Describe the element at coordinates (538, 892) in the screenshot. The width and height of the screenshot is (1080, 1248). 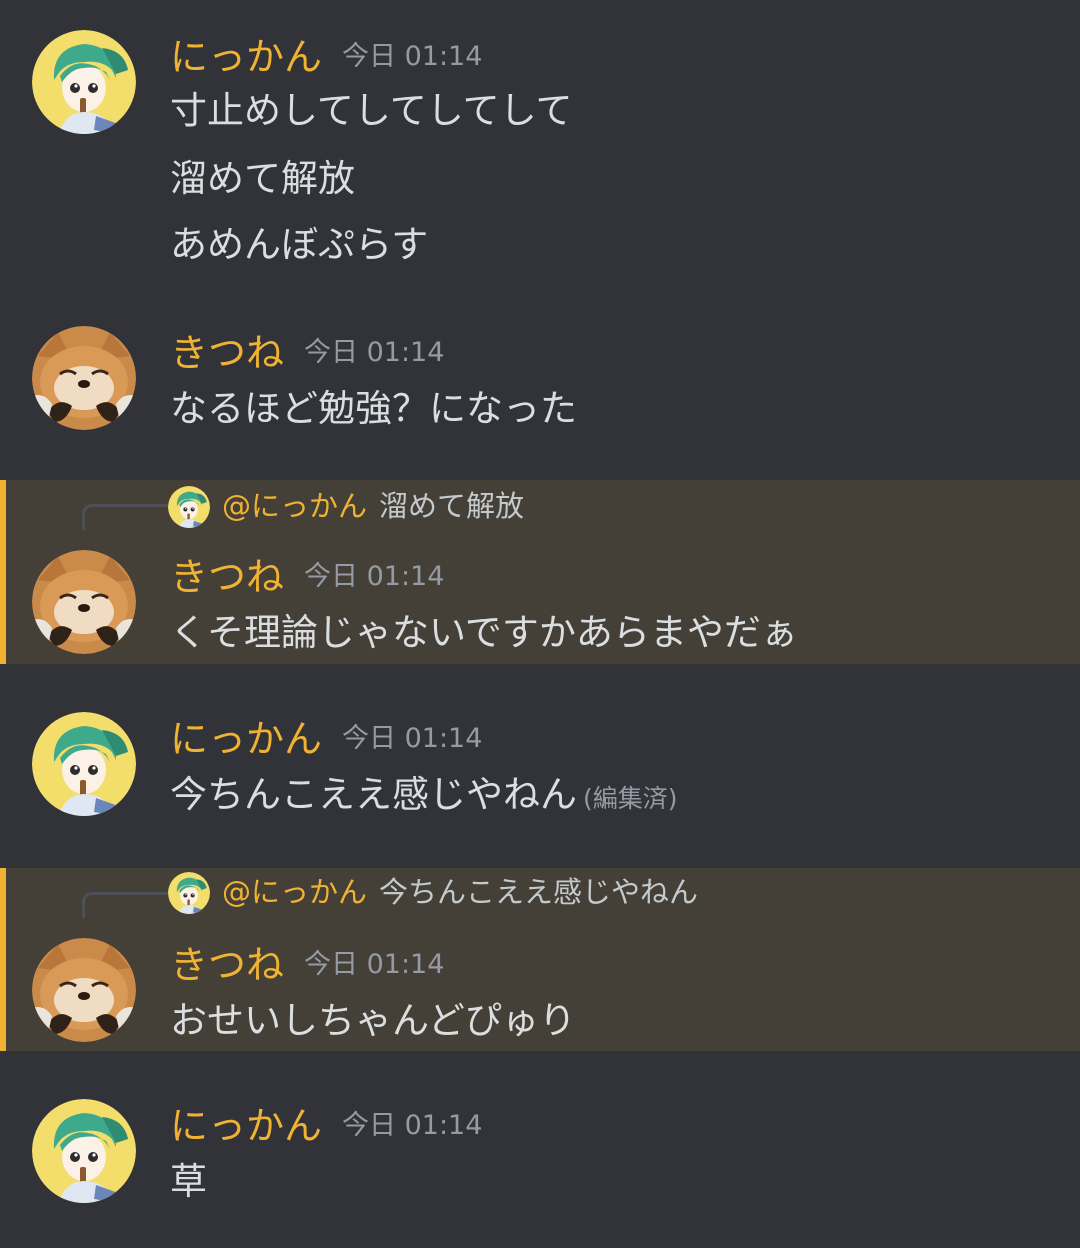
I see `reply-content: 今ちんこええ感じやねん` at that location.